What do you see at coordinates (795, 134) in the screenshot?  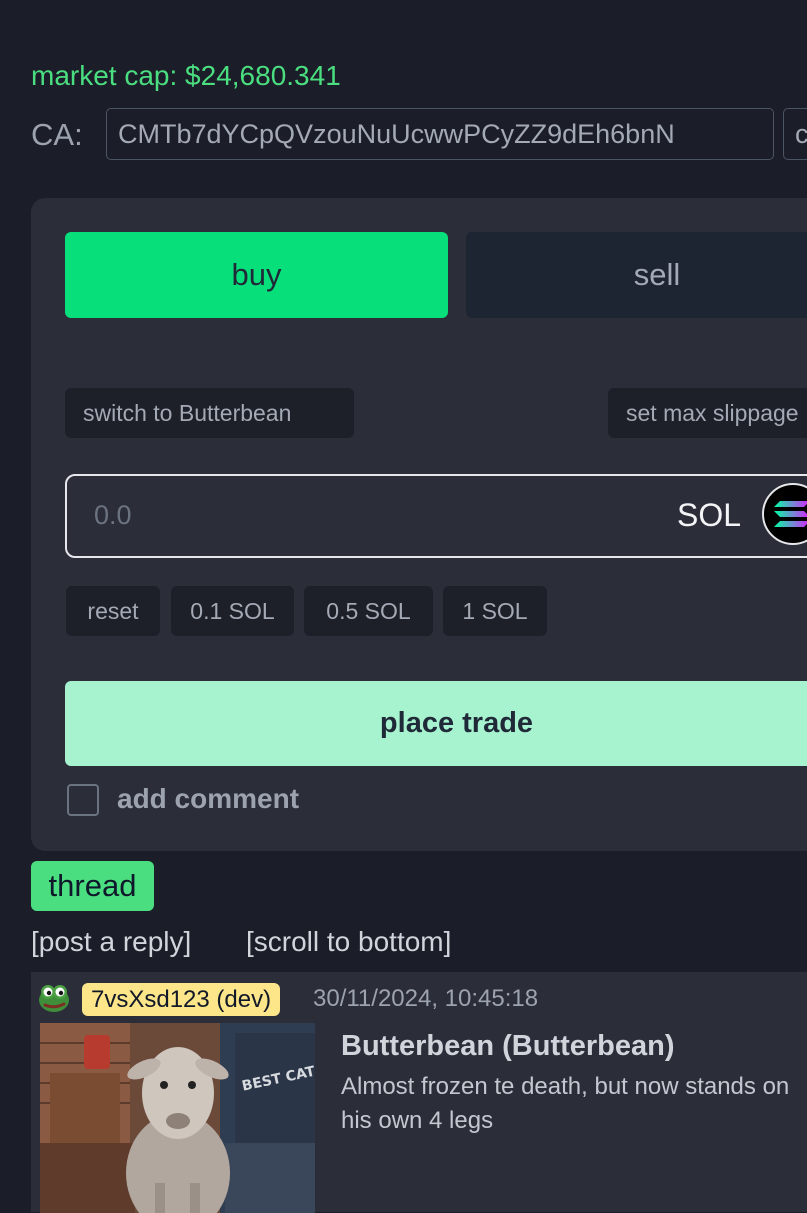 I see `copy-address-button: c` at bounding box center [795, 134].